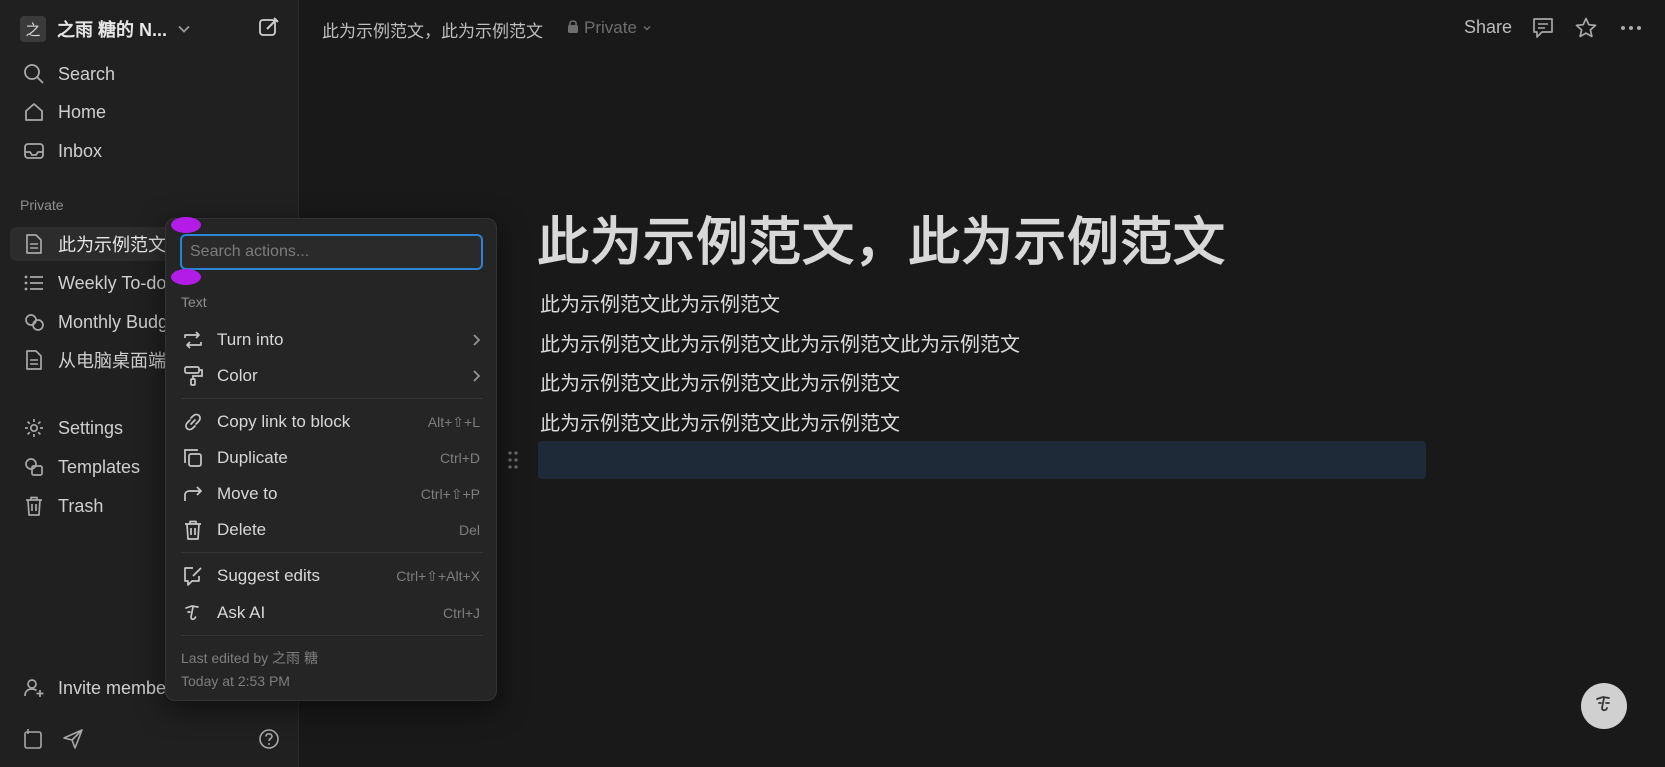 This screenshot has width=1665, height=767. I want to click on menu-item-label: Delete, so click(242, 529).